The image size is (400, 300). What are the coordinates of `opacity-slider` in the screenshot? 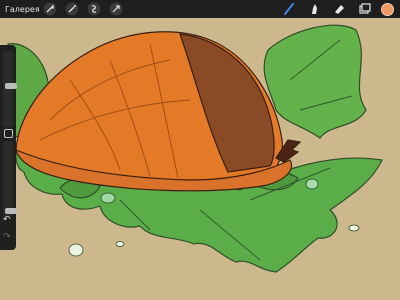 It's located at (10, 179).